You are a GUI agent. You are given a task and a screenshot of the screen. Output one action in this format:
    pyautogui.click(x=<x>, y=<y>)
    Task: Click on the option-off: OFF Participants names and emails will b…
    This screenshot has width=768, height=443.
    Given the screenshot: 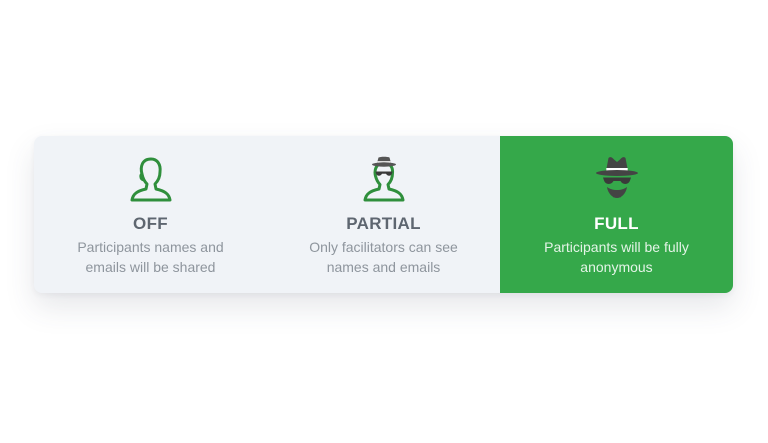 What is the action you would take?
    pyautogui.click(x=150, y=214)
    